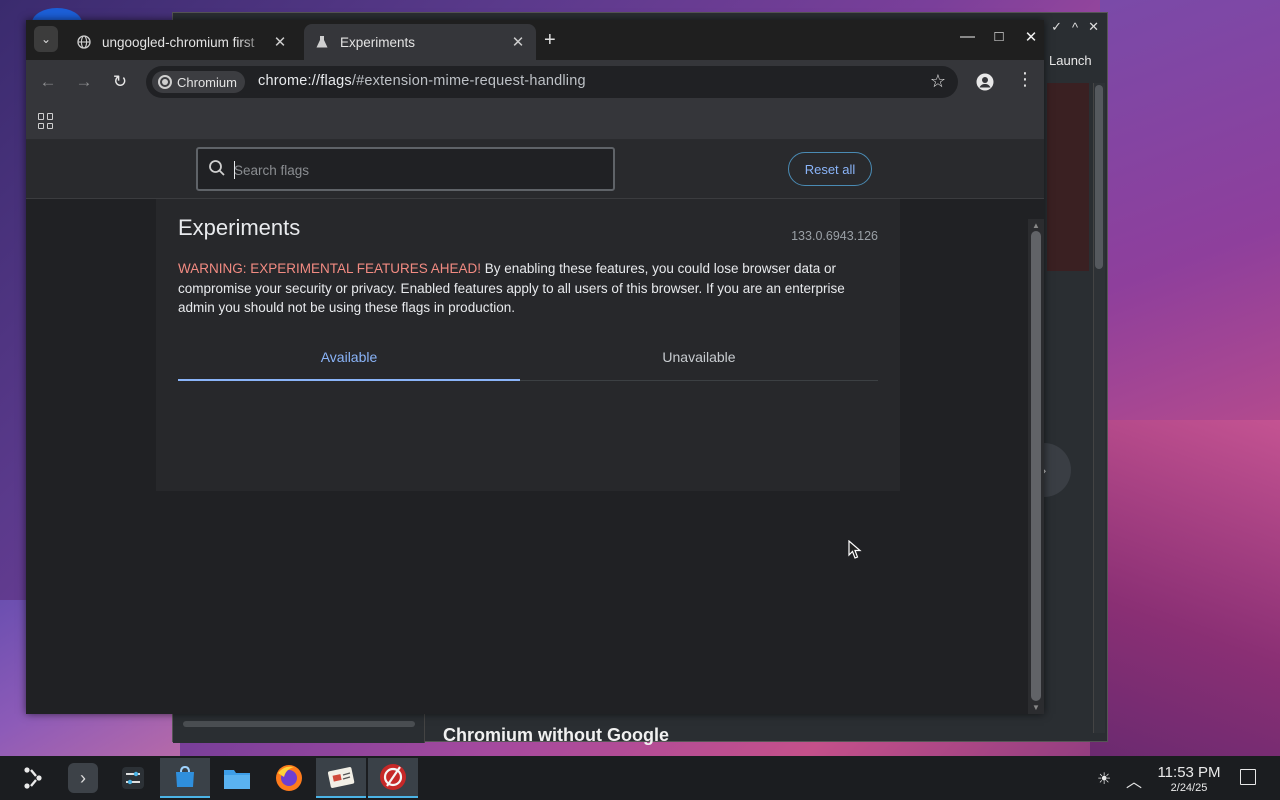 The image size is (1280, 800). I want to click on clock-date: 2/24/25, so click(1189, 788).